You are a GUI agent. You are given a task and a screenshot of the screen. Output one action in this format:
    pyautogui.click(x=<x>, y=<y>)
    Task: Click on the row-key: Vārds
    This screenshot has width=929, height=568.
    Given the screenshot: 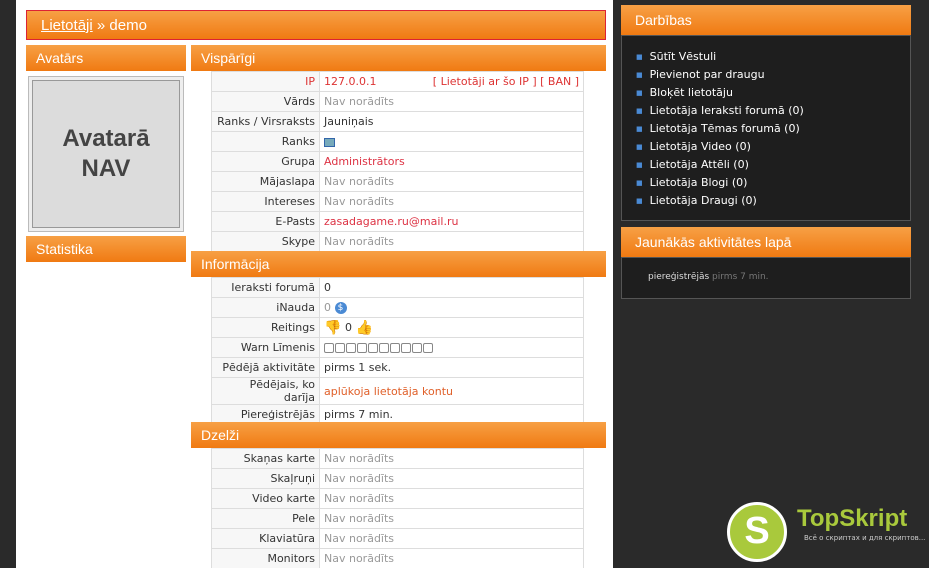 What is the action you would take?
    pyautogui.click(x=265, y=101)
    